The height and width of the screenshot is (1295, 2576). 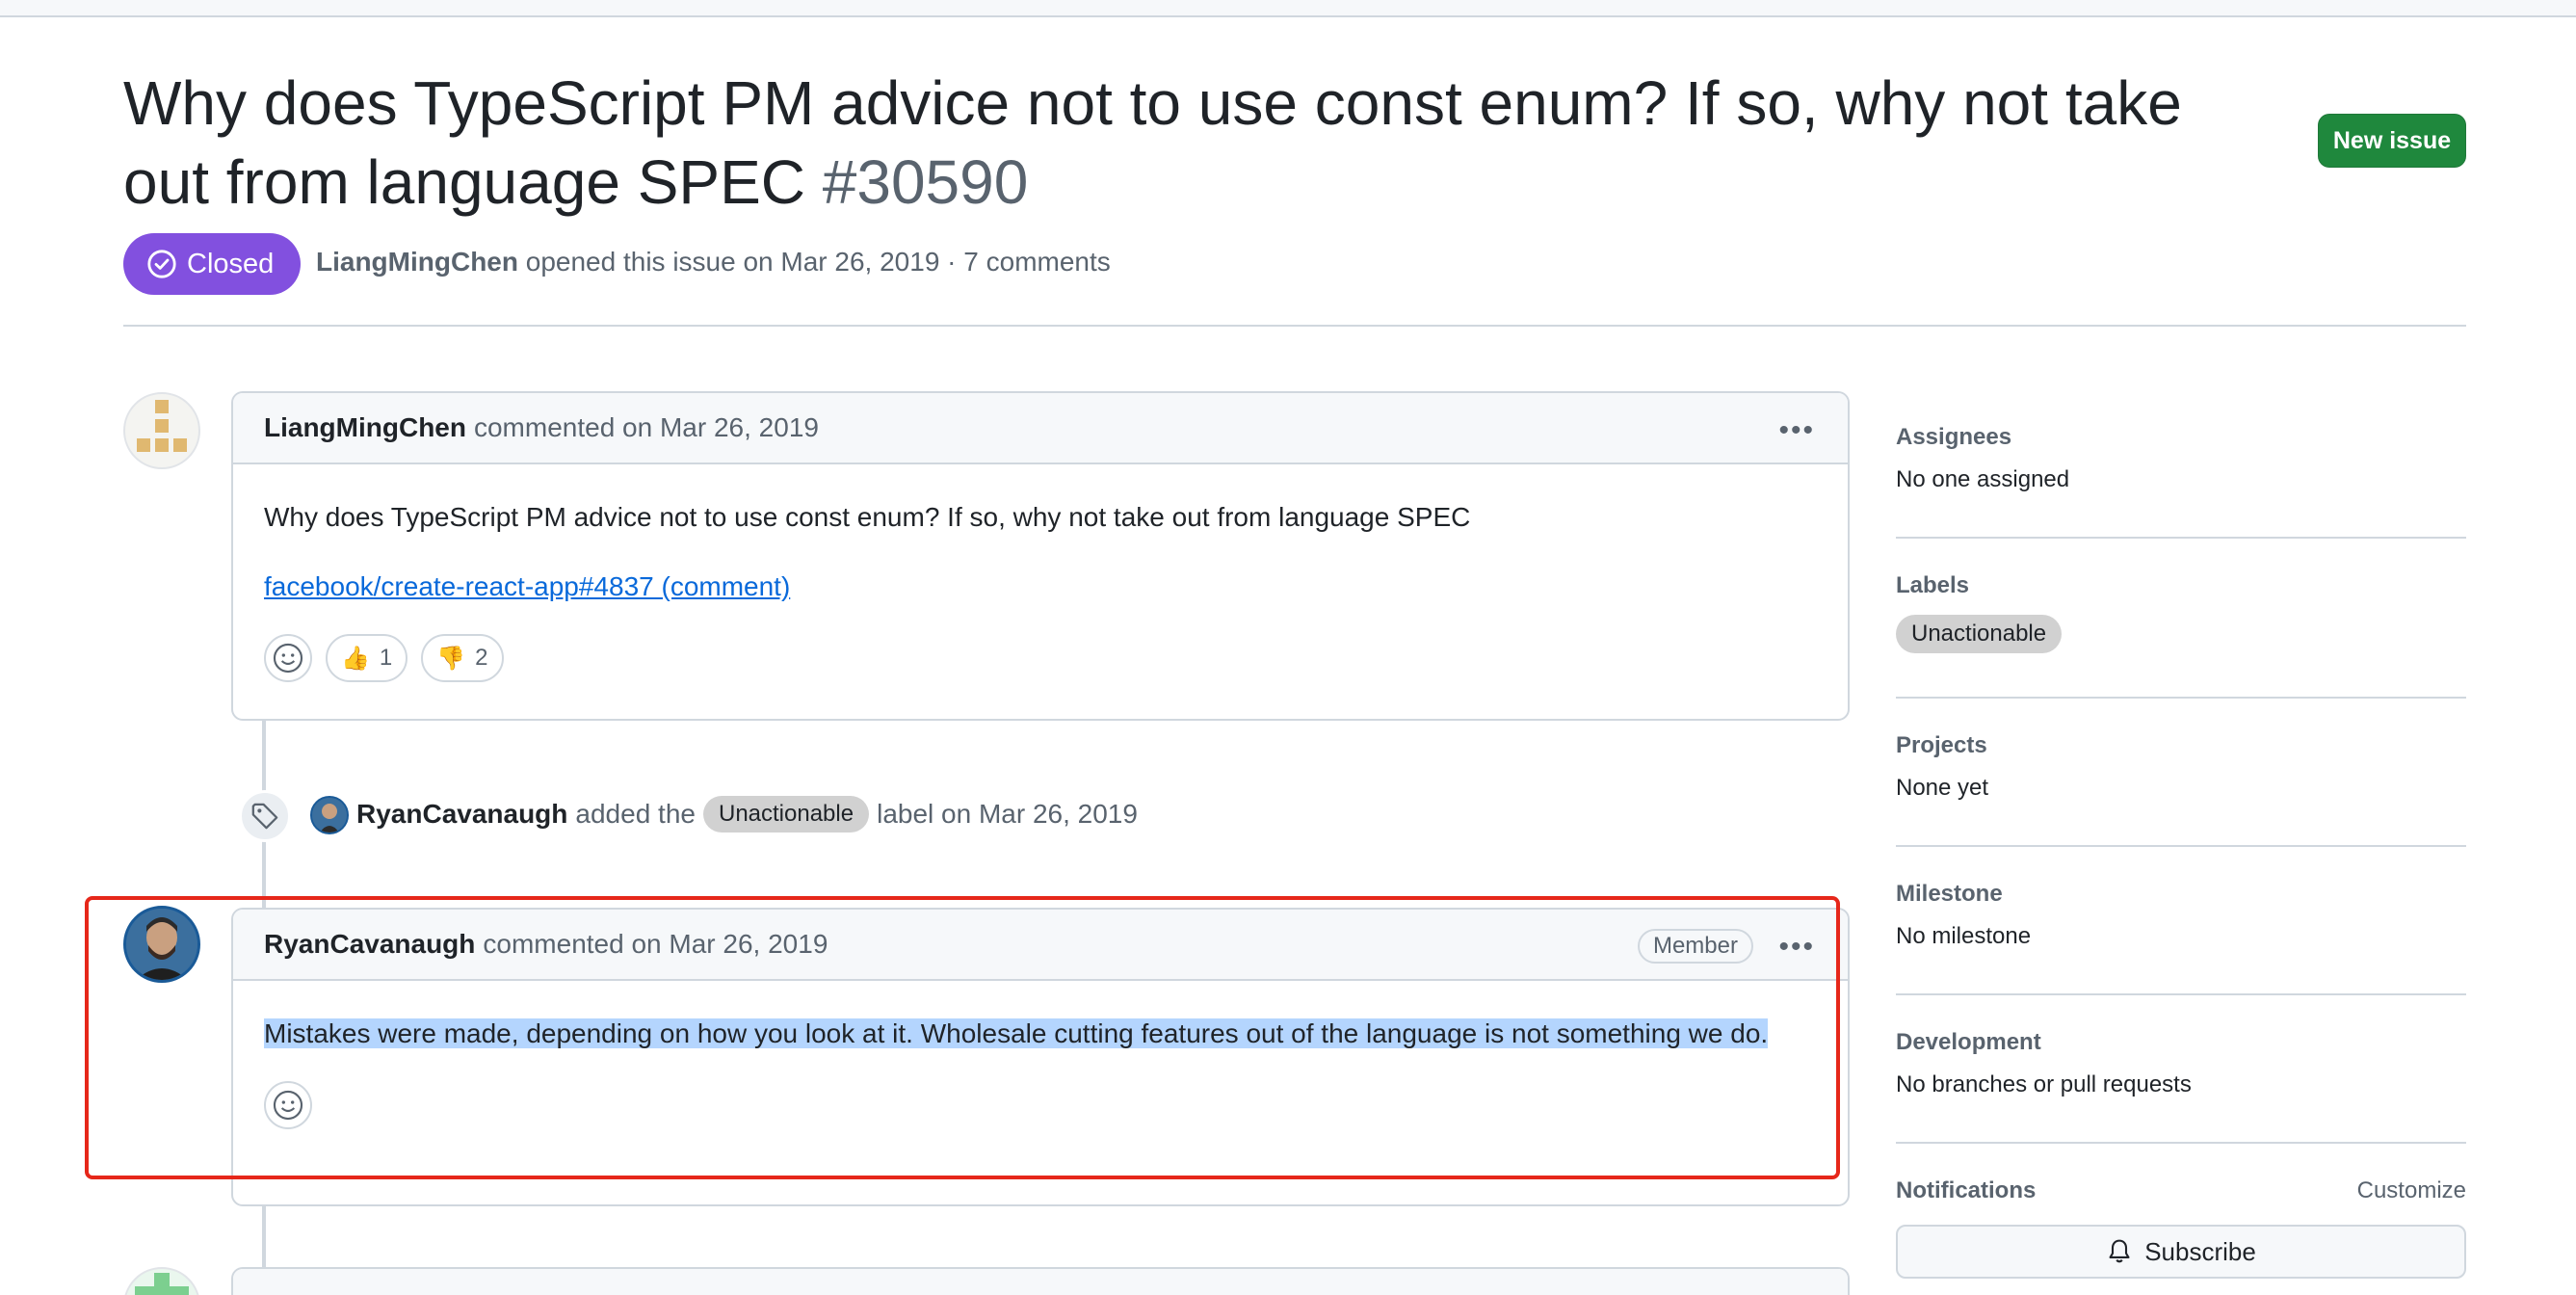 What do you see at coordinates (1983, 479) in the screenshot?
I see `assignees-value: No one assigned` at bounding box center [1983, 479].